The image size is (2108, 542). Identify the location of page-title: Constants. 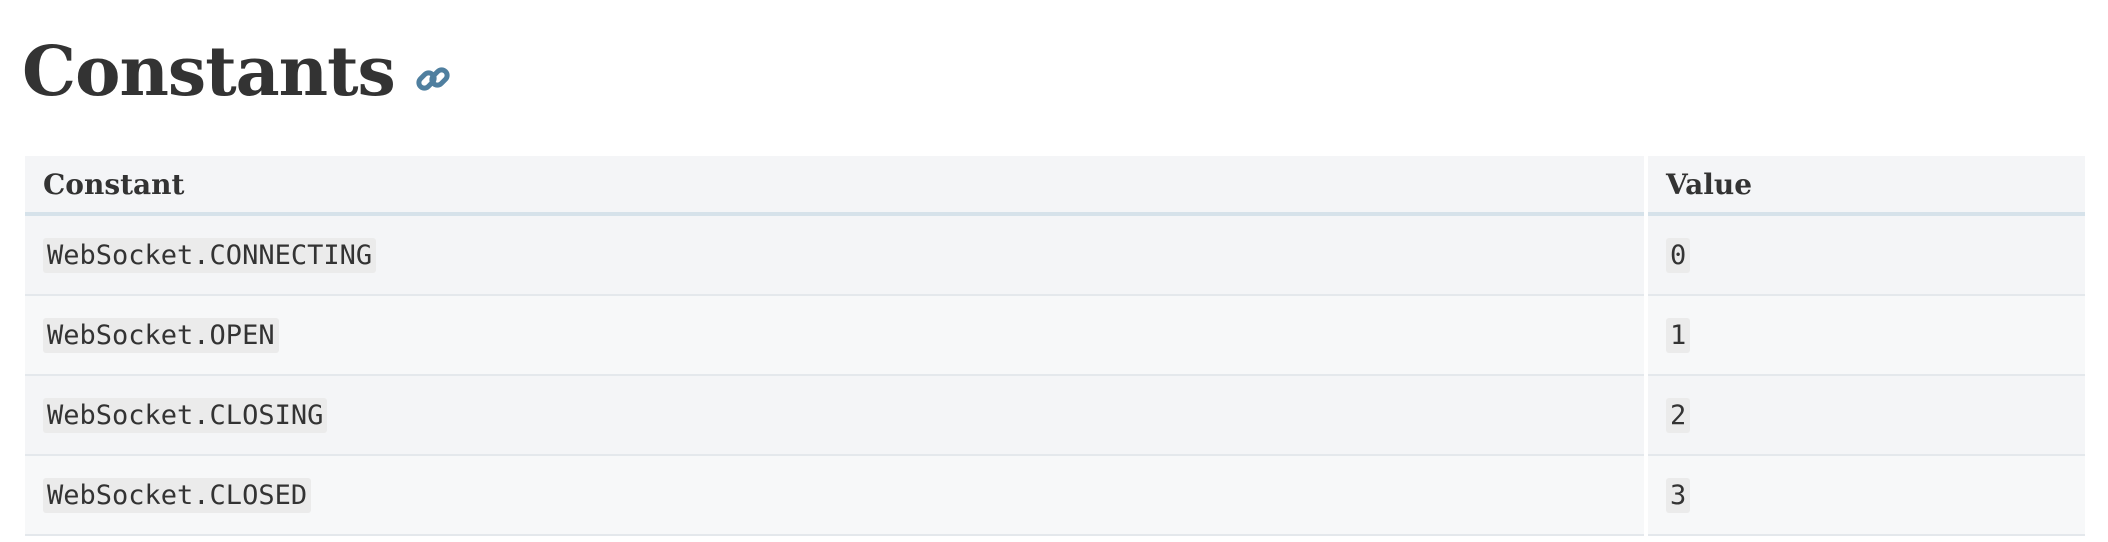
(209, 72).